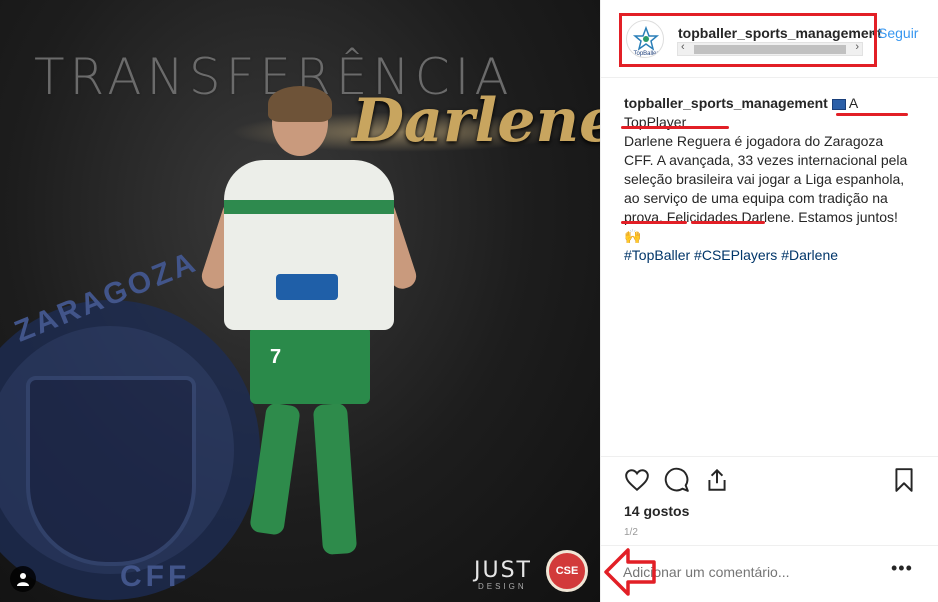 Image resolution: width=938 pixels, height=602 pixels. I want to click on cse-badge: CSE, so click(567, 571).